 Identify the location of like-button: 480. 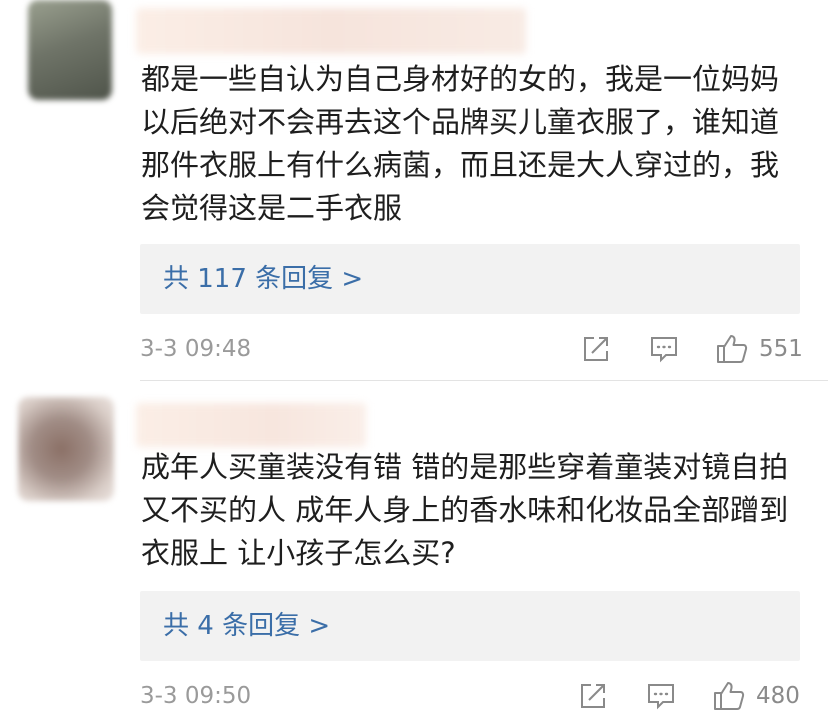
(756, 696).